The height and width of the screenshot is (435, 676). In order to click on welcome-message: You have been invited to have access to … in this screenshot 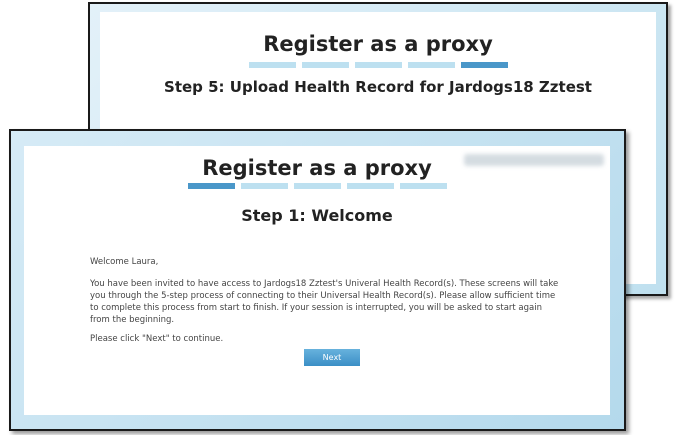, I will do `click(324, 302)`.